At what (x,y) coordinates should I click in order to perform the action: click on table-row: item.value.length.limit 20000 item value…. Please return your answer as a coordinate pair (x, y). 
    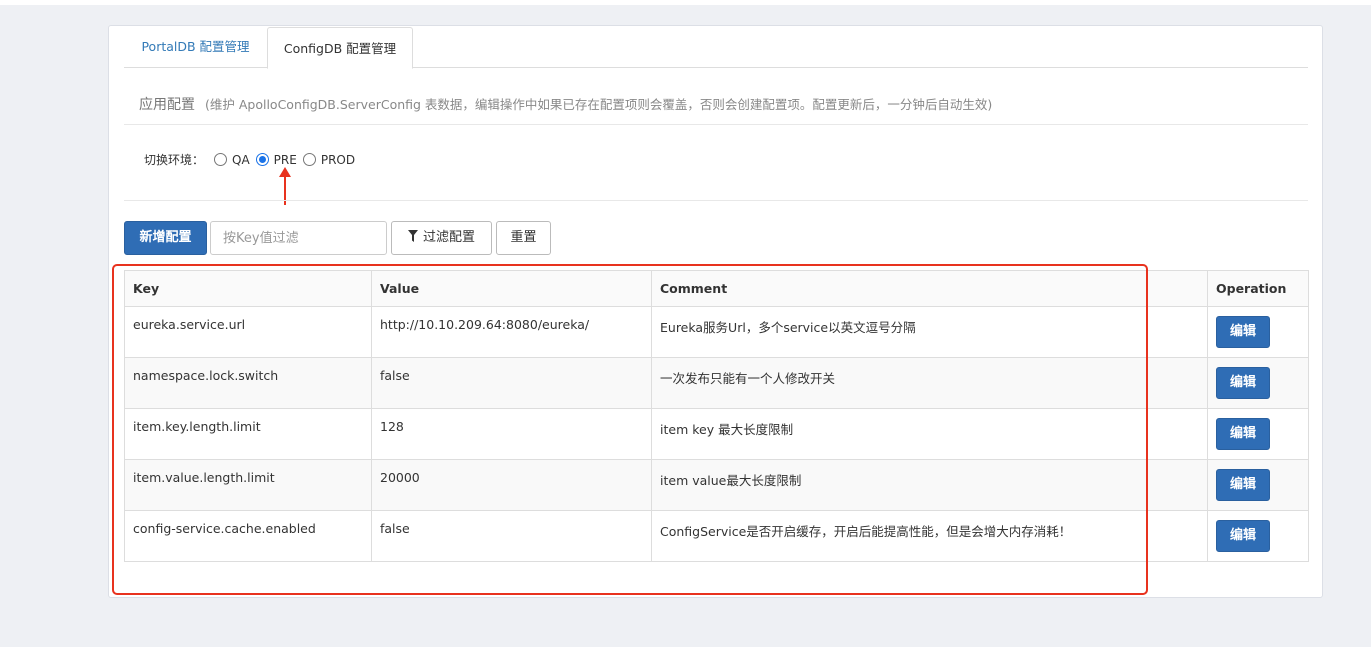
    Looking at the image, I should click on (716, 485).